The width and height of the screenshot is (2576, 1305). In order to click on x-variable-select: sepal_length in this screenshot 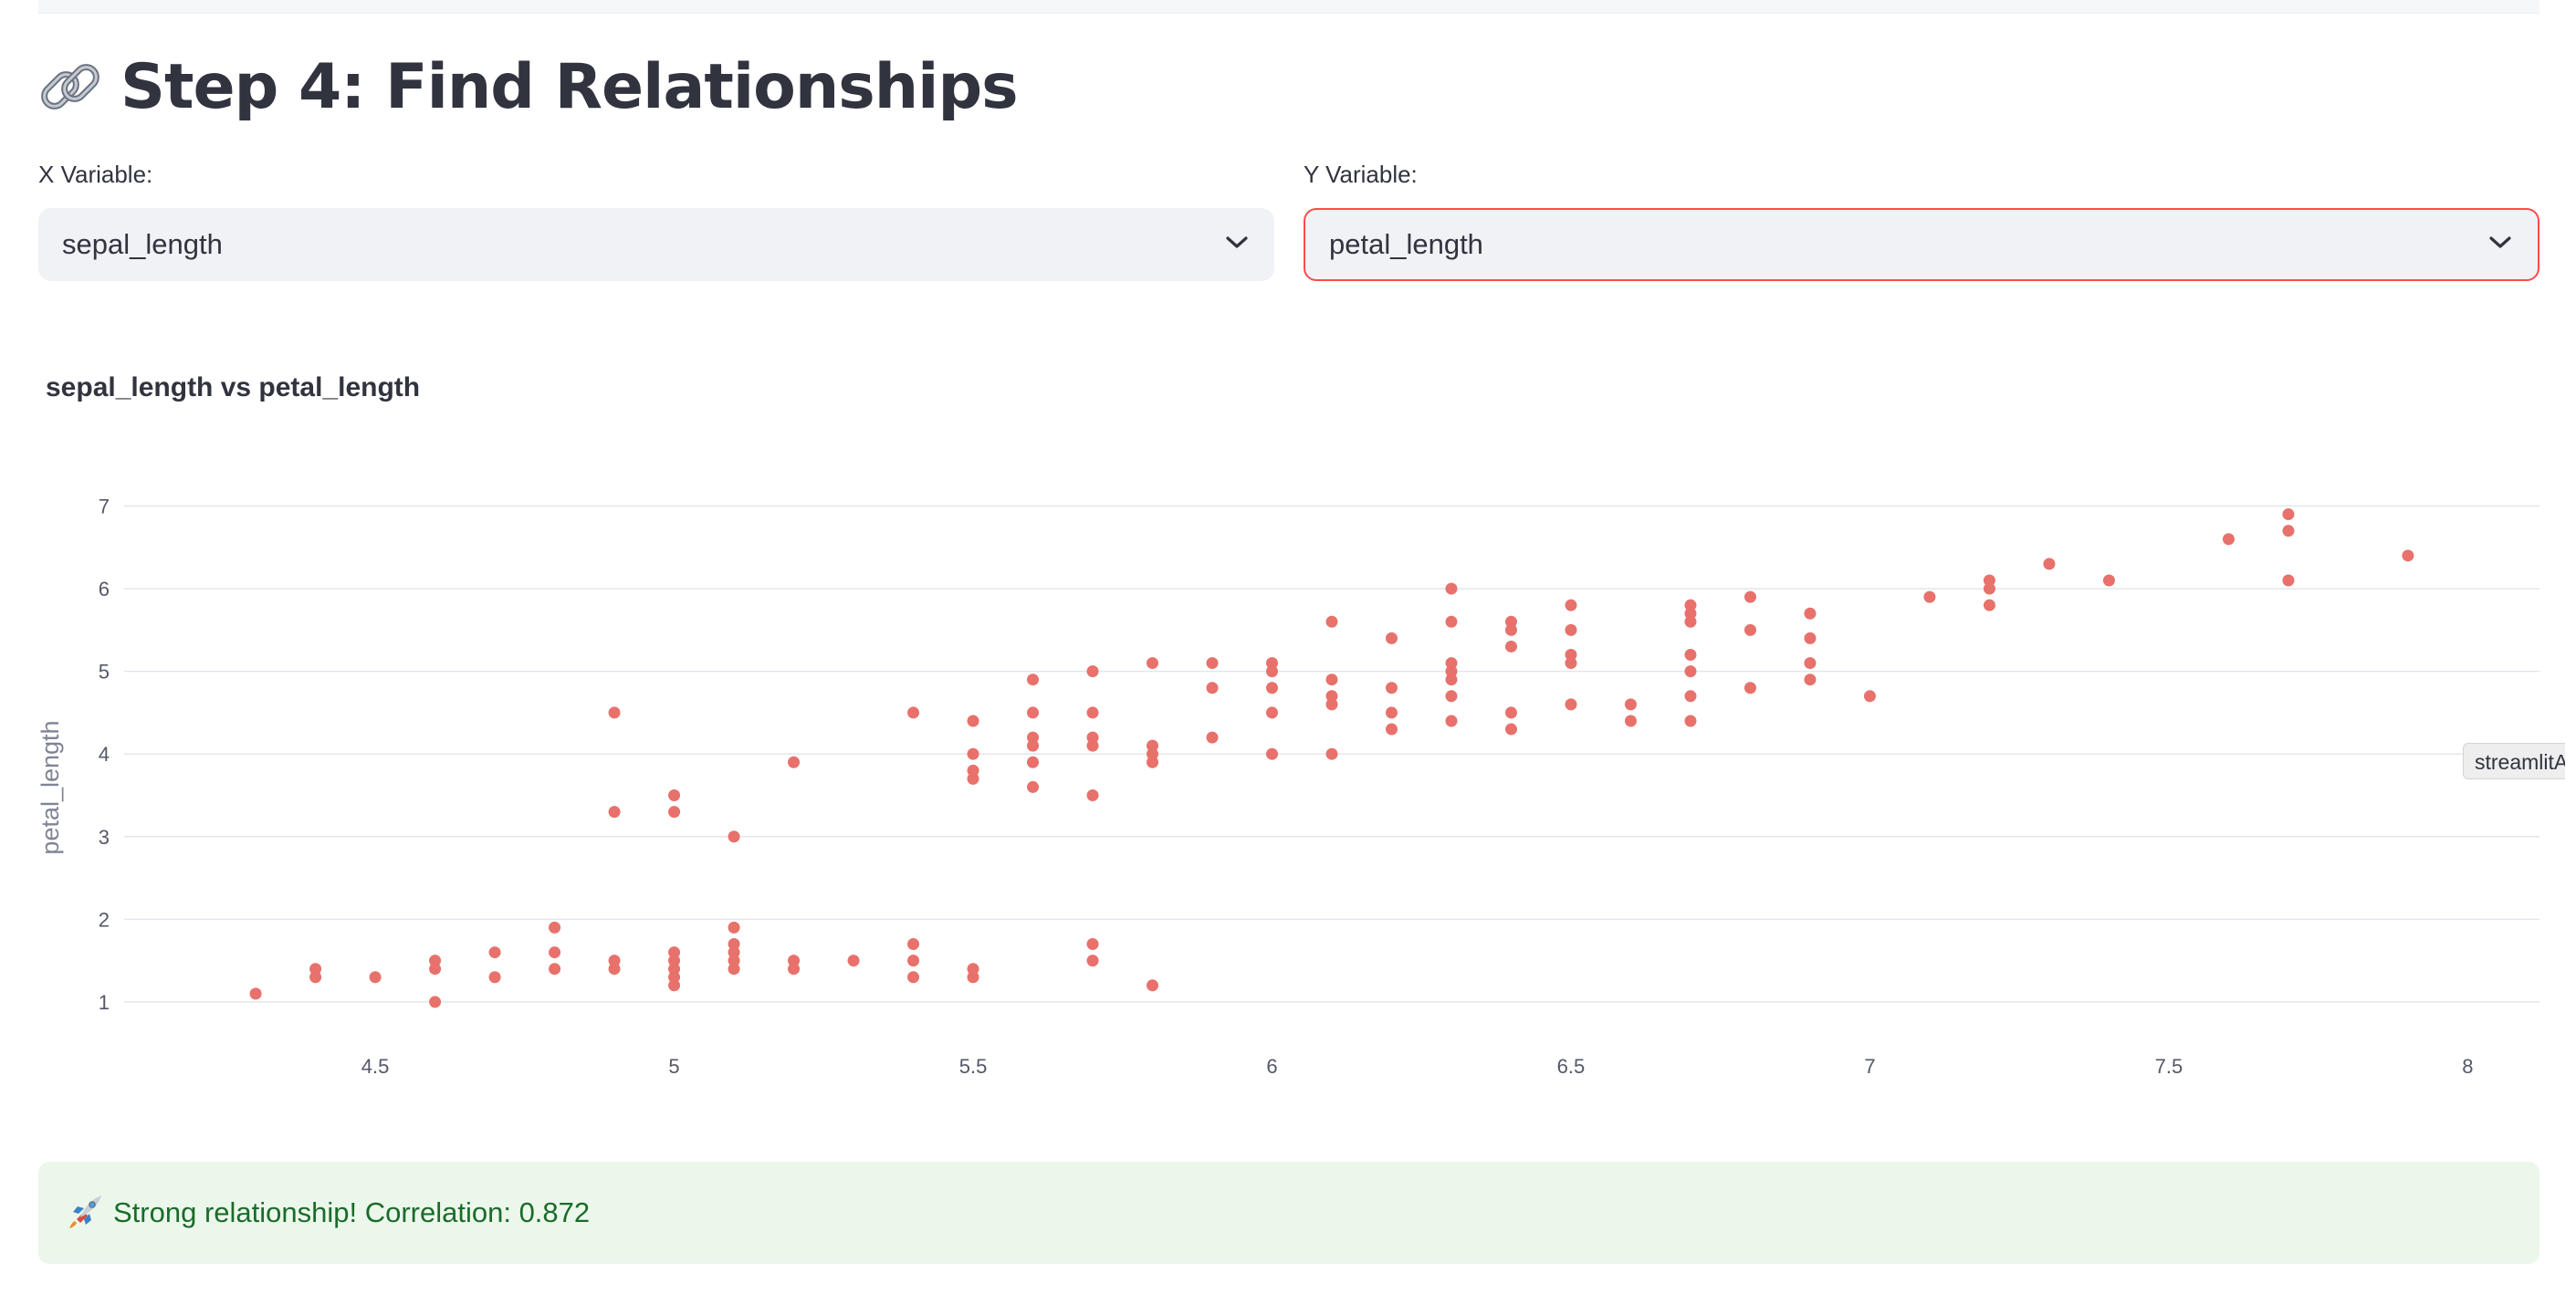, I will do `click(656, 244)`.